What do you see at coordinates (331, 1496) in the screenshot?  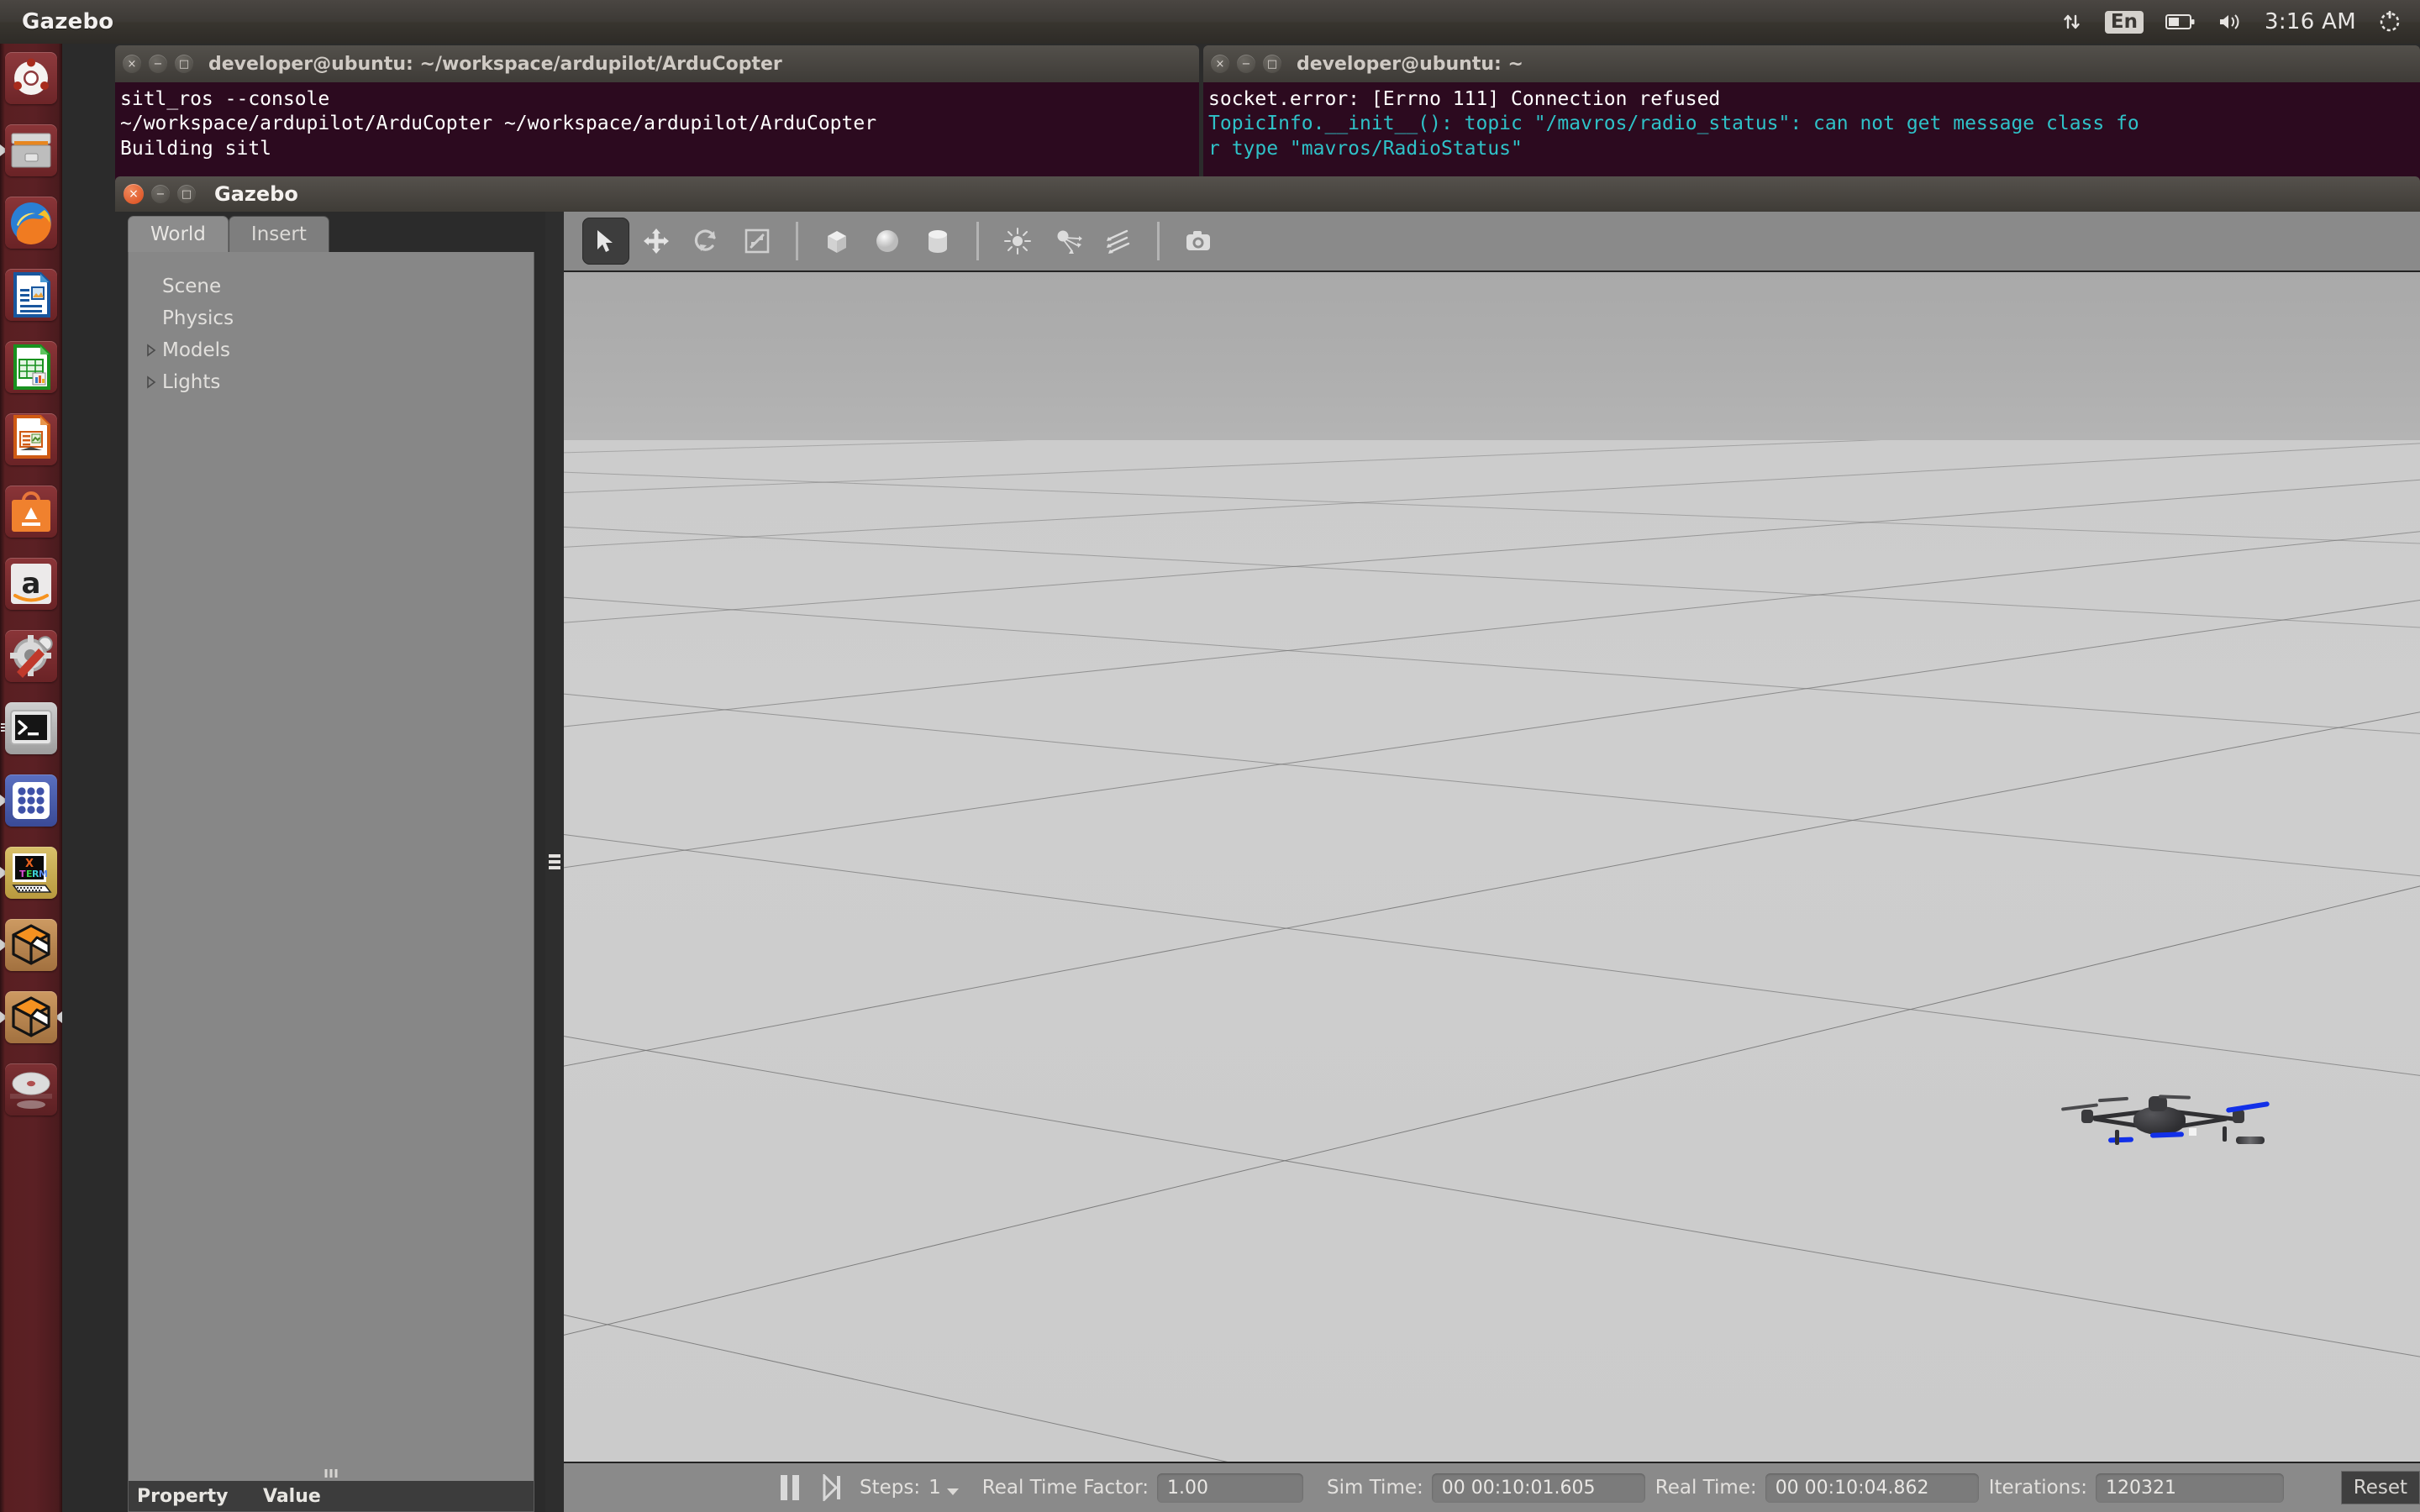 I see `property-value-header: Property Value` at bounding box center [331, 1496].